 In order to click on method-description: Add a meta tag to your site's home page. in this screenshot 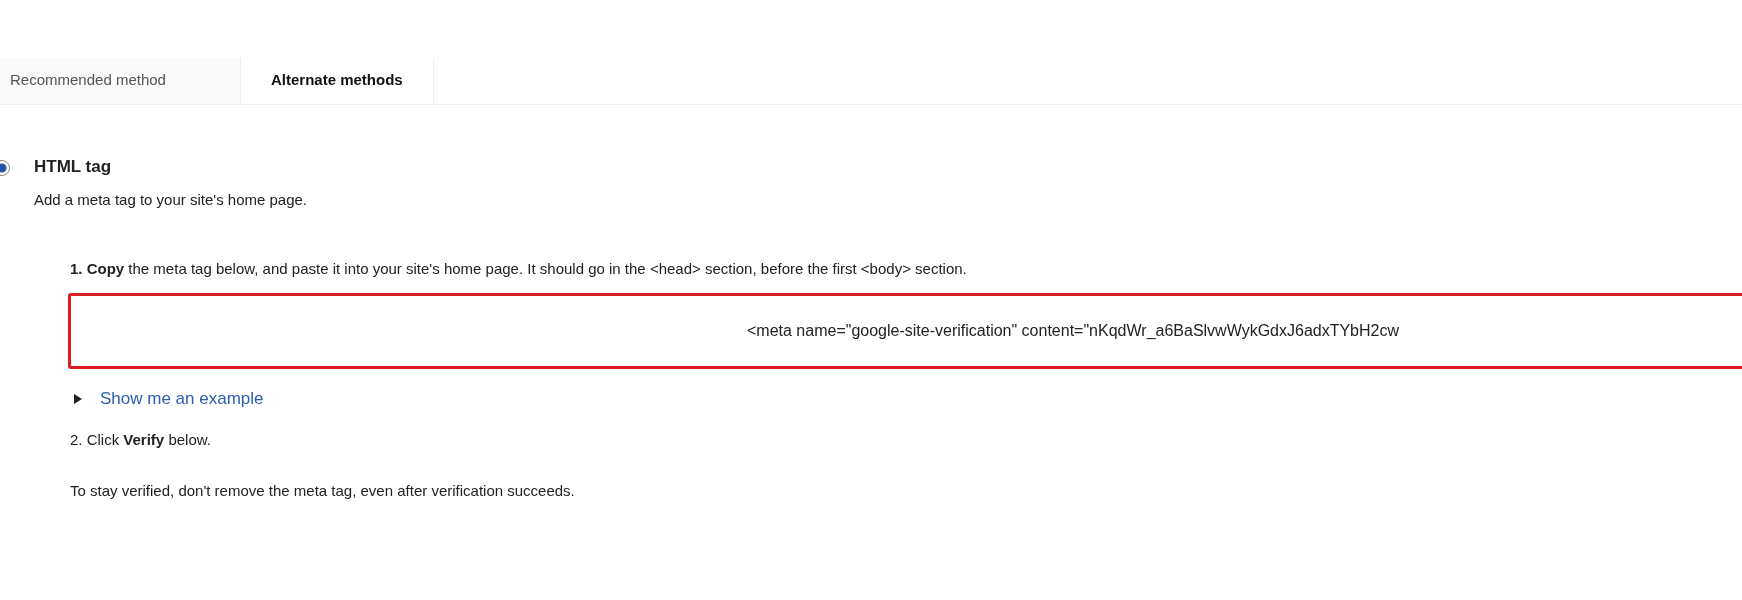, I will do `click(171, 199)`.